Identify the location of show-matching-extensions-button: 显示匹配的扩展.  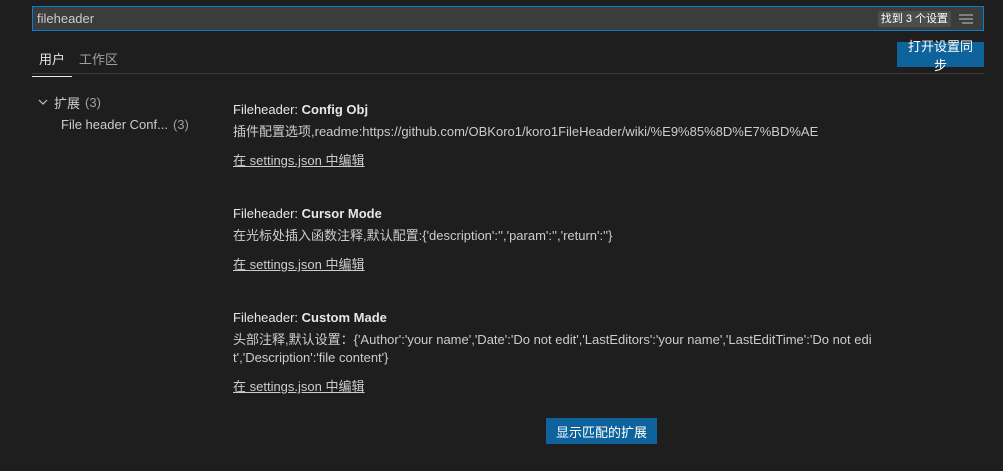
(601, 431).